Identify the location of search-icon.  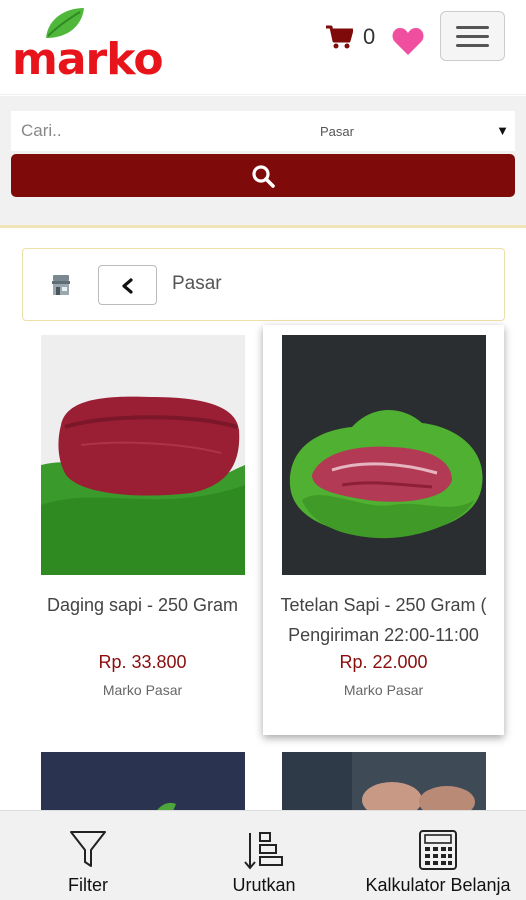
(263, 176).